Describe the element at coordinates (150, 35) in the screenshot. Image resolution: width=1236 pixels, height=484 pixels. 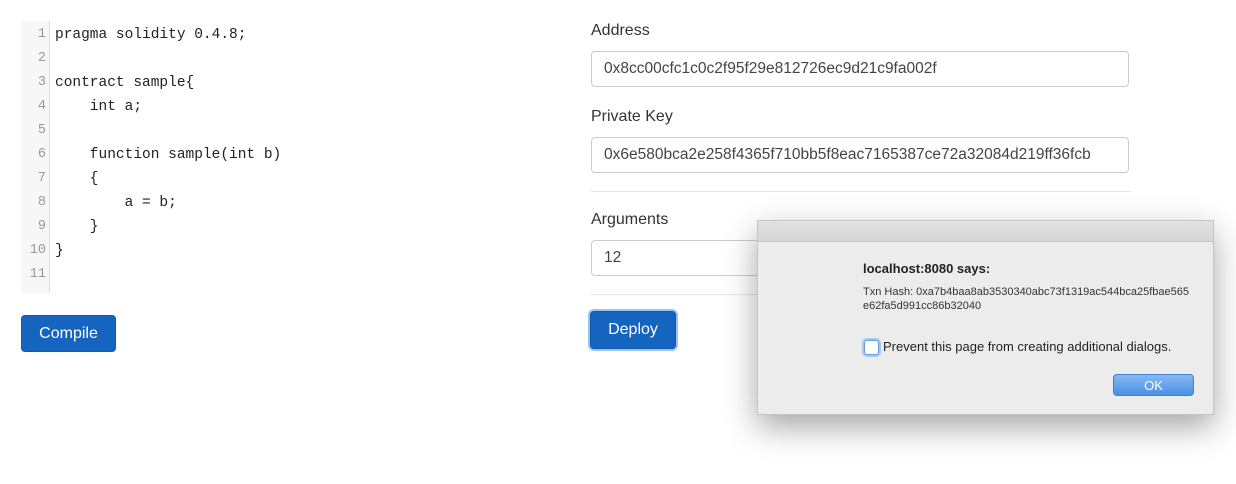
I see `code-text: pragma solidity 0.4.8;` at that location.